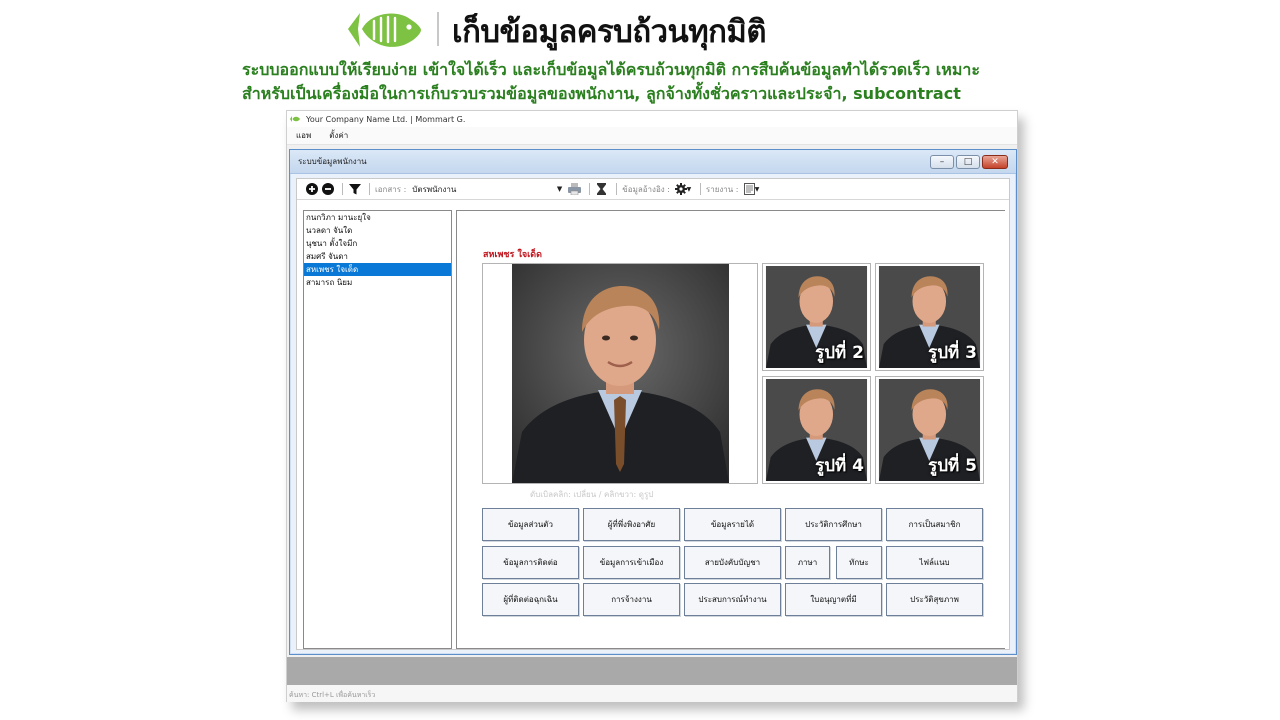 The image size is (1280, 720). What do you see at coordinates (592, 494) in the screenshot?
I see `photo-hint: ดับเบิลคลิก: เปลี่ยน / คลิกขวา: ดูรูป` at bounding box center [592, 494].